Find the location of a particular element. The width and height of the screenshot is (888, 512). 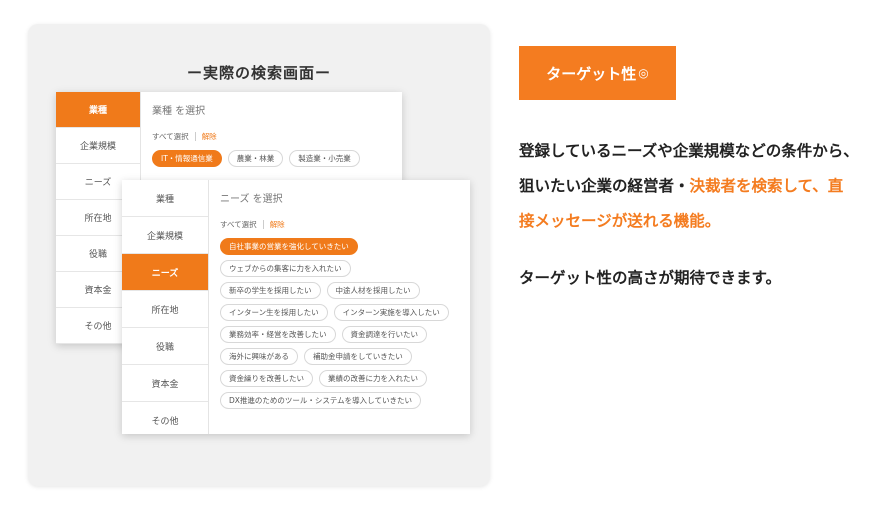

sidebar-item-position: 役職 is located at coordinates (165, 346).